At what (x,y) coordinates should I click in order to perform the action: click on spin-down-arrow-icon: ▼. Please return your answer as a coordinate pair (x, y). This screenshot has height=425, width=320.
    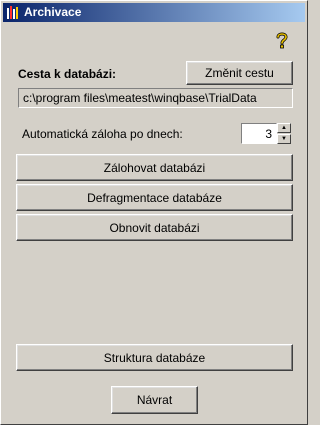
    Looking at the image, I should click on (284, 139).